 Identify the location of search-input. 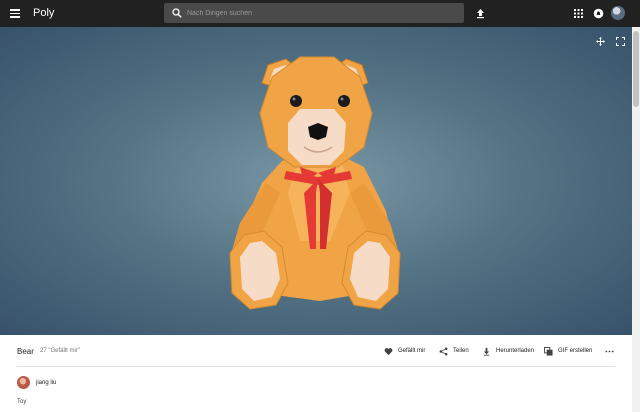
(317, 13).